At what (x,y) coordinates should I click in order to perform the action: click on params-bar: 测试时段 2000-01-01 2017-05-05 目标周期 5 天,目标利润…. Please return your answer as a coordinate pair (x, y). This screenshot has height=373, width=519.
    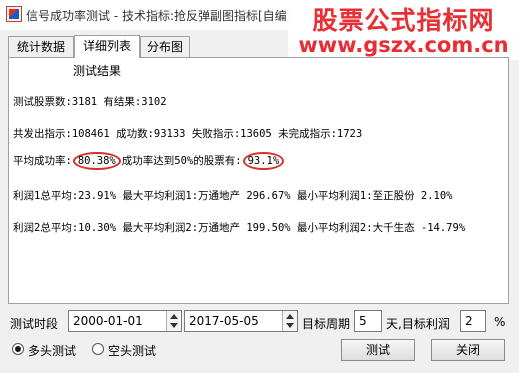
    Looking at the image, I should click on (260, 322).